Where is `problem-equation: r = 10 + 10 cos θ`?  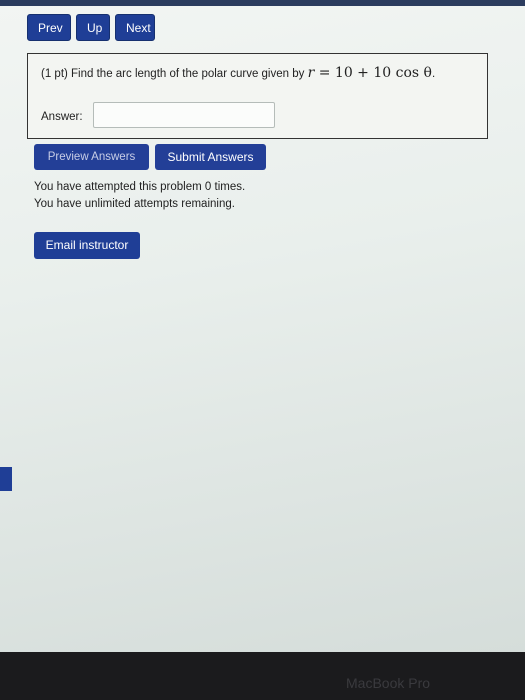
problem-equation: r = 10 + 10 cos θ is located at coordinates (370, 73).